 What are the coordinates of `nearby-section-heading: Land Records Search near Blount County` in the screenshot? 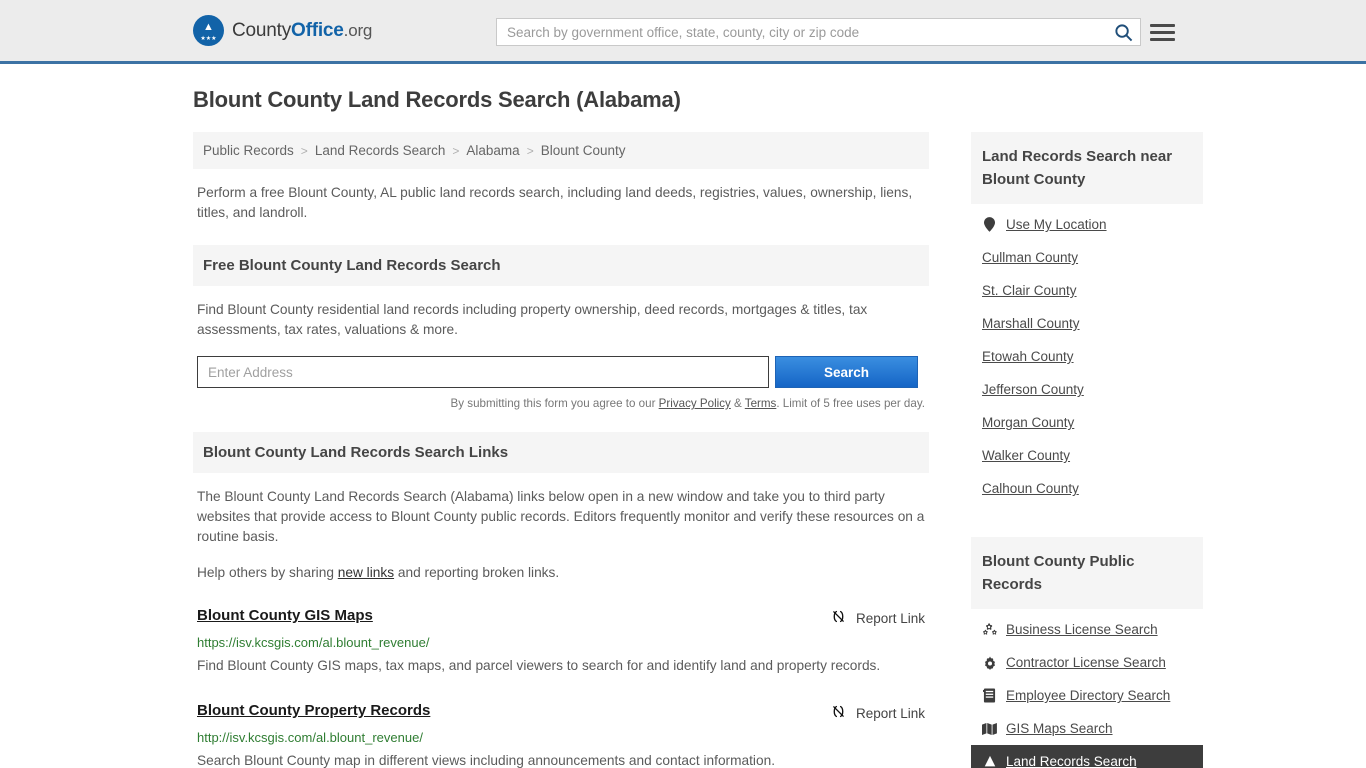 It's located at (1087, 168).